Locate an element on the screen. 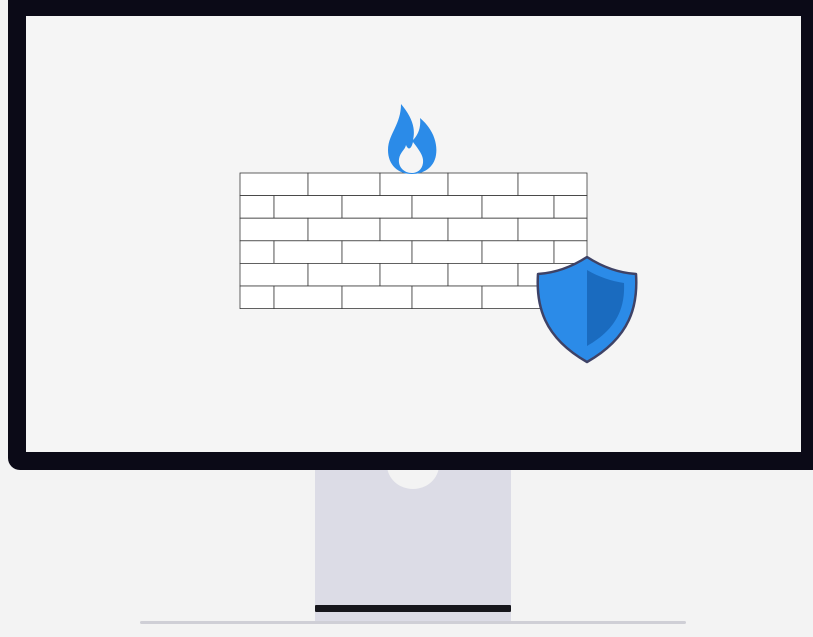 Image resolution: width=813 pixels, height=637 pixels. ground-line is located at coordinates (413, 622).